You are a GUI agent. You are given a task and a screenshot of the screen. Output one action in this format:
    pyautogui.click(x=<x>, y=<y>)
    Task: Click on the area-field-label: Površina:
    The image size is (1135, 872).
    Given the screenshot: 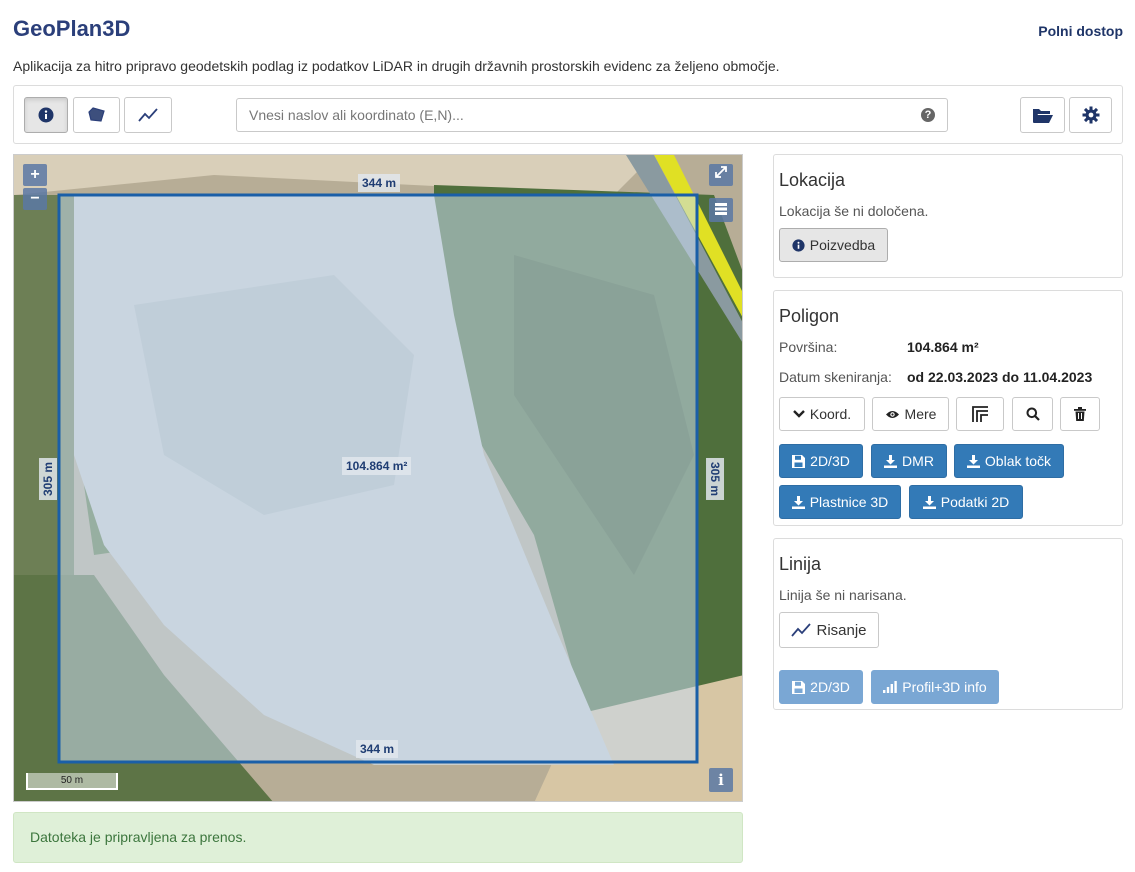 What is the action you would take?
    pyautogui.click(x=808, y=347)
    